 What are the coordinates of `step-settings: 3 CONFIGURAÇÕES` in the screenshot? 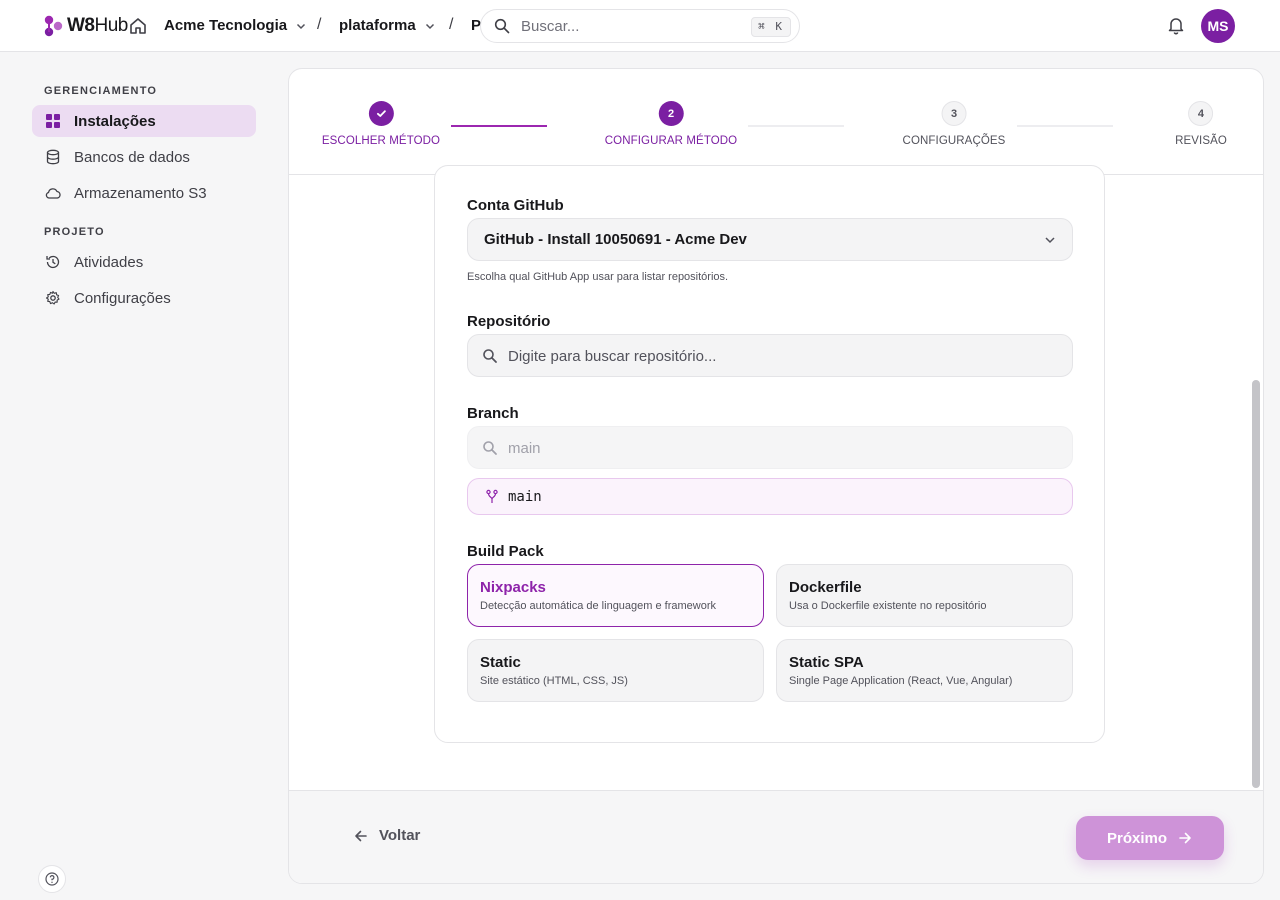 It's located at (954, 124).